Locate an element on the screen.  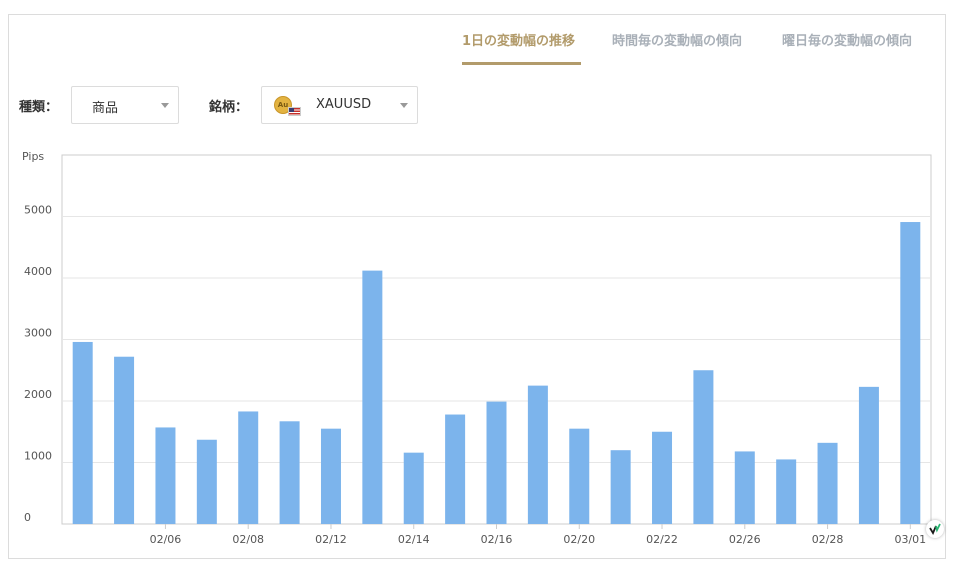
checkmark-icon is located at coordinates (935, 529).